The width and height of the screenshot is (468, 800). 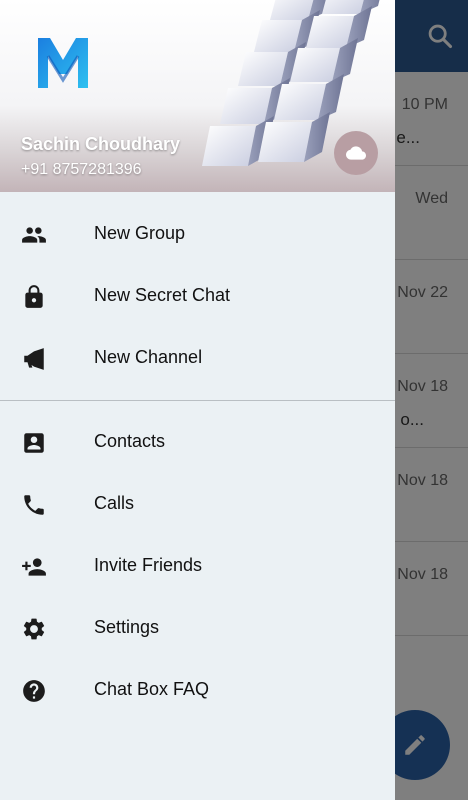 I want to click on menu-item-new-secret-chat: New Secret Chat, so click(x=197, y=296).